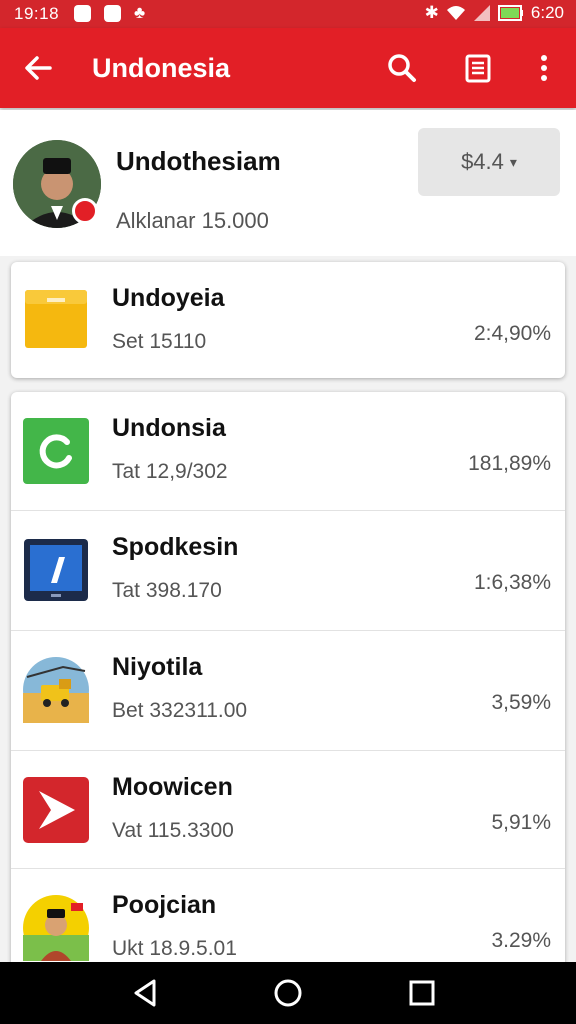  Describe the element at coordinates (56, 690) in the screenshot. I see `truck-photo-icon` at that location.